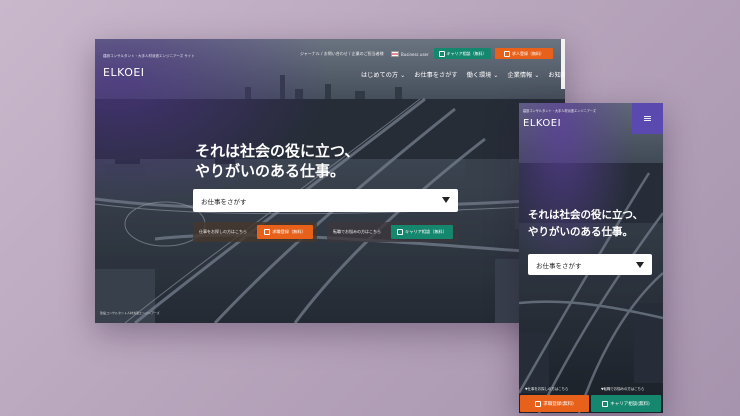 The width and height of the screenshot is (740, 416). What do you see at coordinates (289, 231) in the screenshot?
I see `seeker-register-label: 求職登録（無料）` at bounding box center [289, 231].